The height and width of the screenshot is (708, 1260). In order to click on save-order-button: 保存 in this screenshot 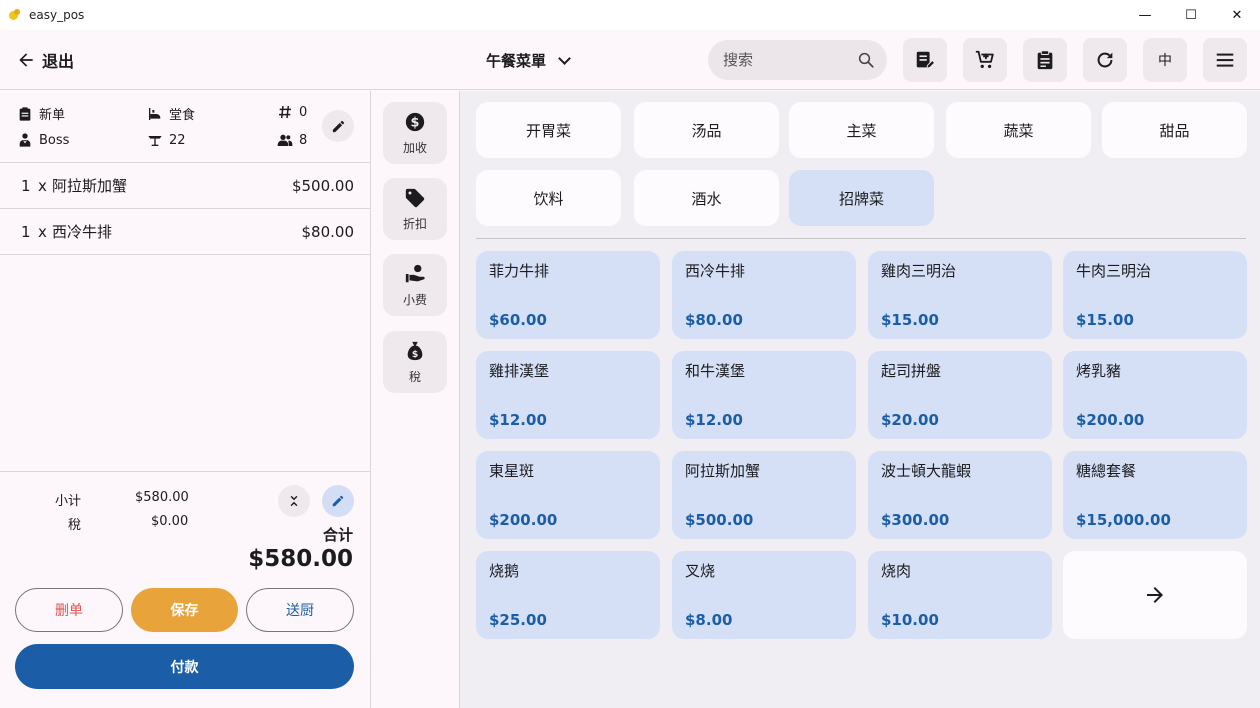, I will do `click(184, 610)`.